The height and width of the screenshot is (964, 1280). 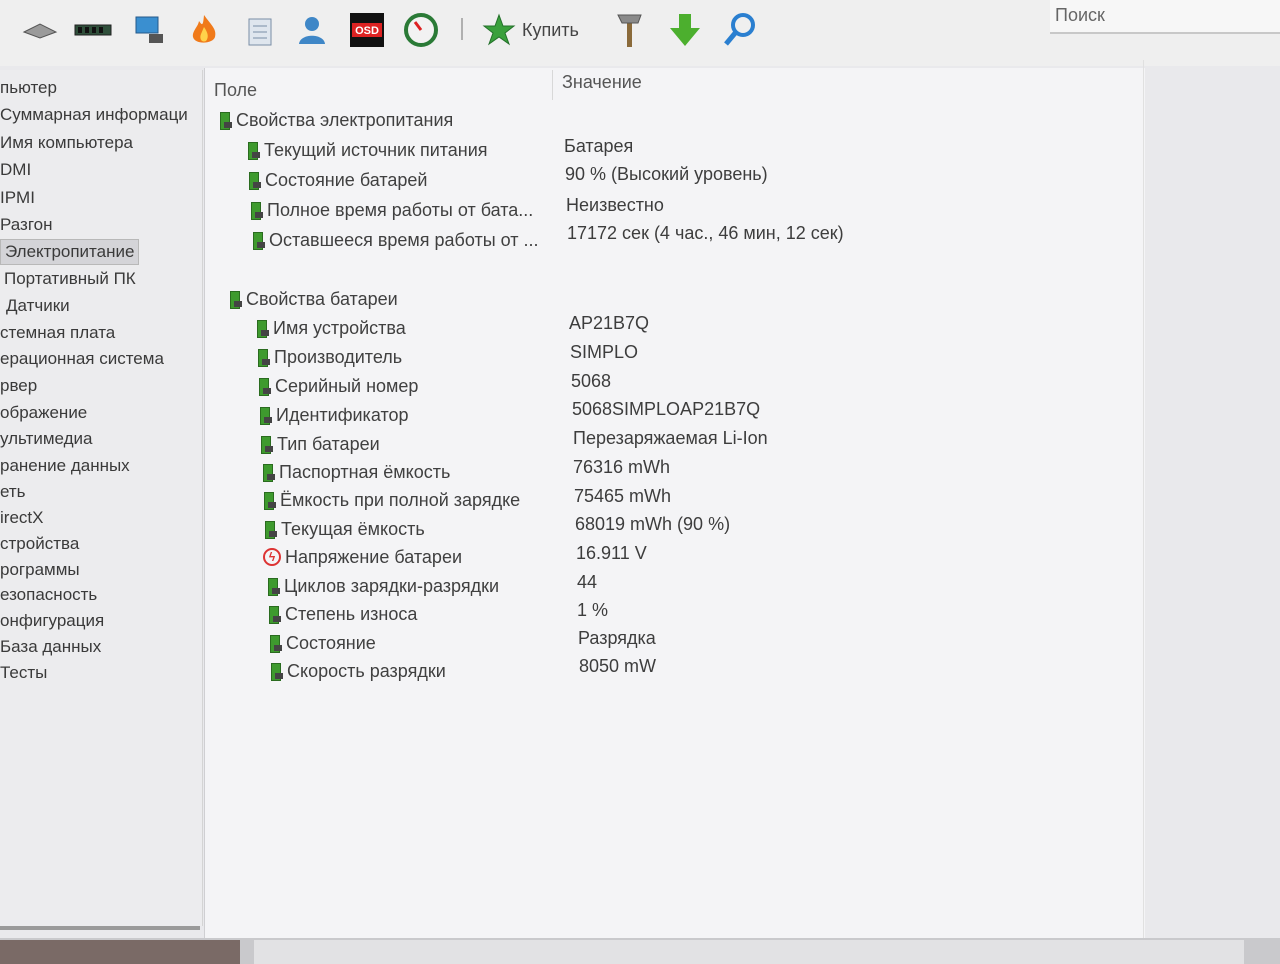 What do you see at coordinates (617, 638) in the screenshot?
I see `field-value: Разрядка` at bounding box center [617, 638].